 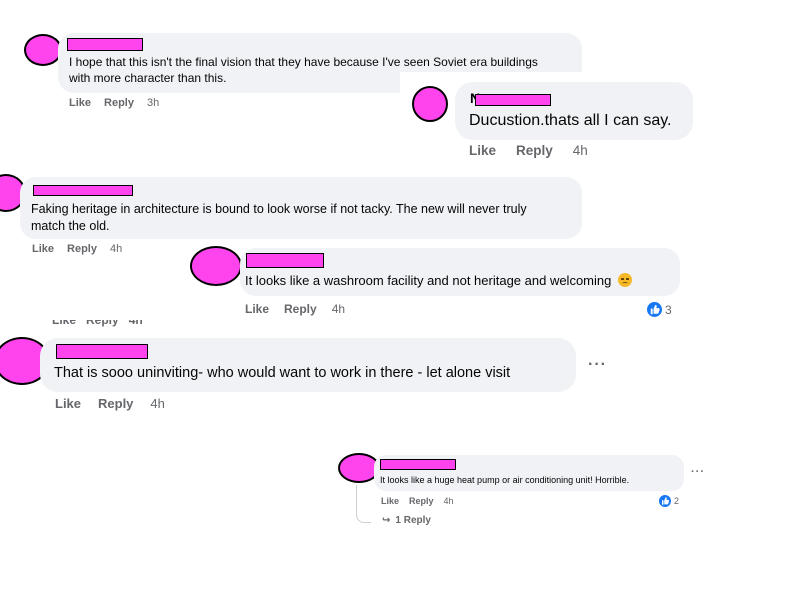 I want to click on reaction-summary: 3, so click(x=659, y=309).